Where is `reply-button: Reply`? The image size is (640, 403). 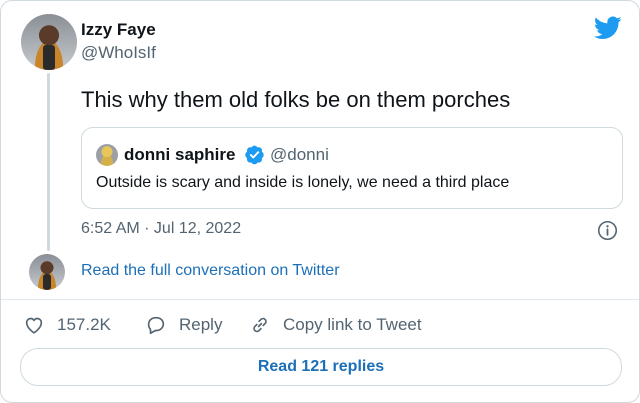
reply-button: Reply is located at coordinates (183, 325).